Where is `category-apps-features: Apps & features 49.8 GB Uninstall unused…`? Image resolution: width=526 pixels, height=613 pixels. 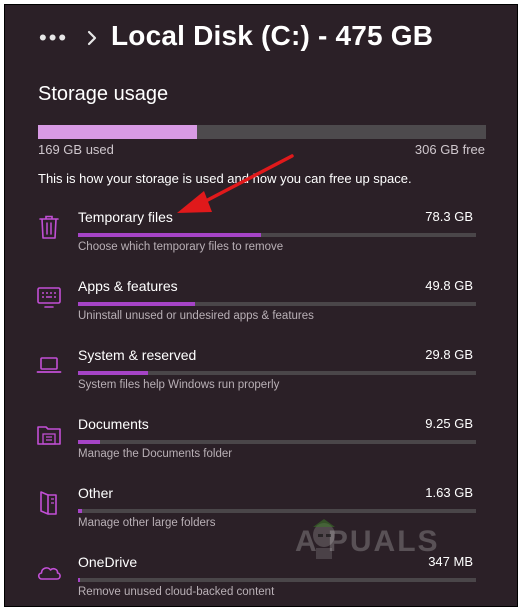 category-apps-features: Apps & features 49.8 GB Uninstall unused… is located at coordinates (261, 310).